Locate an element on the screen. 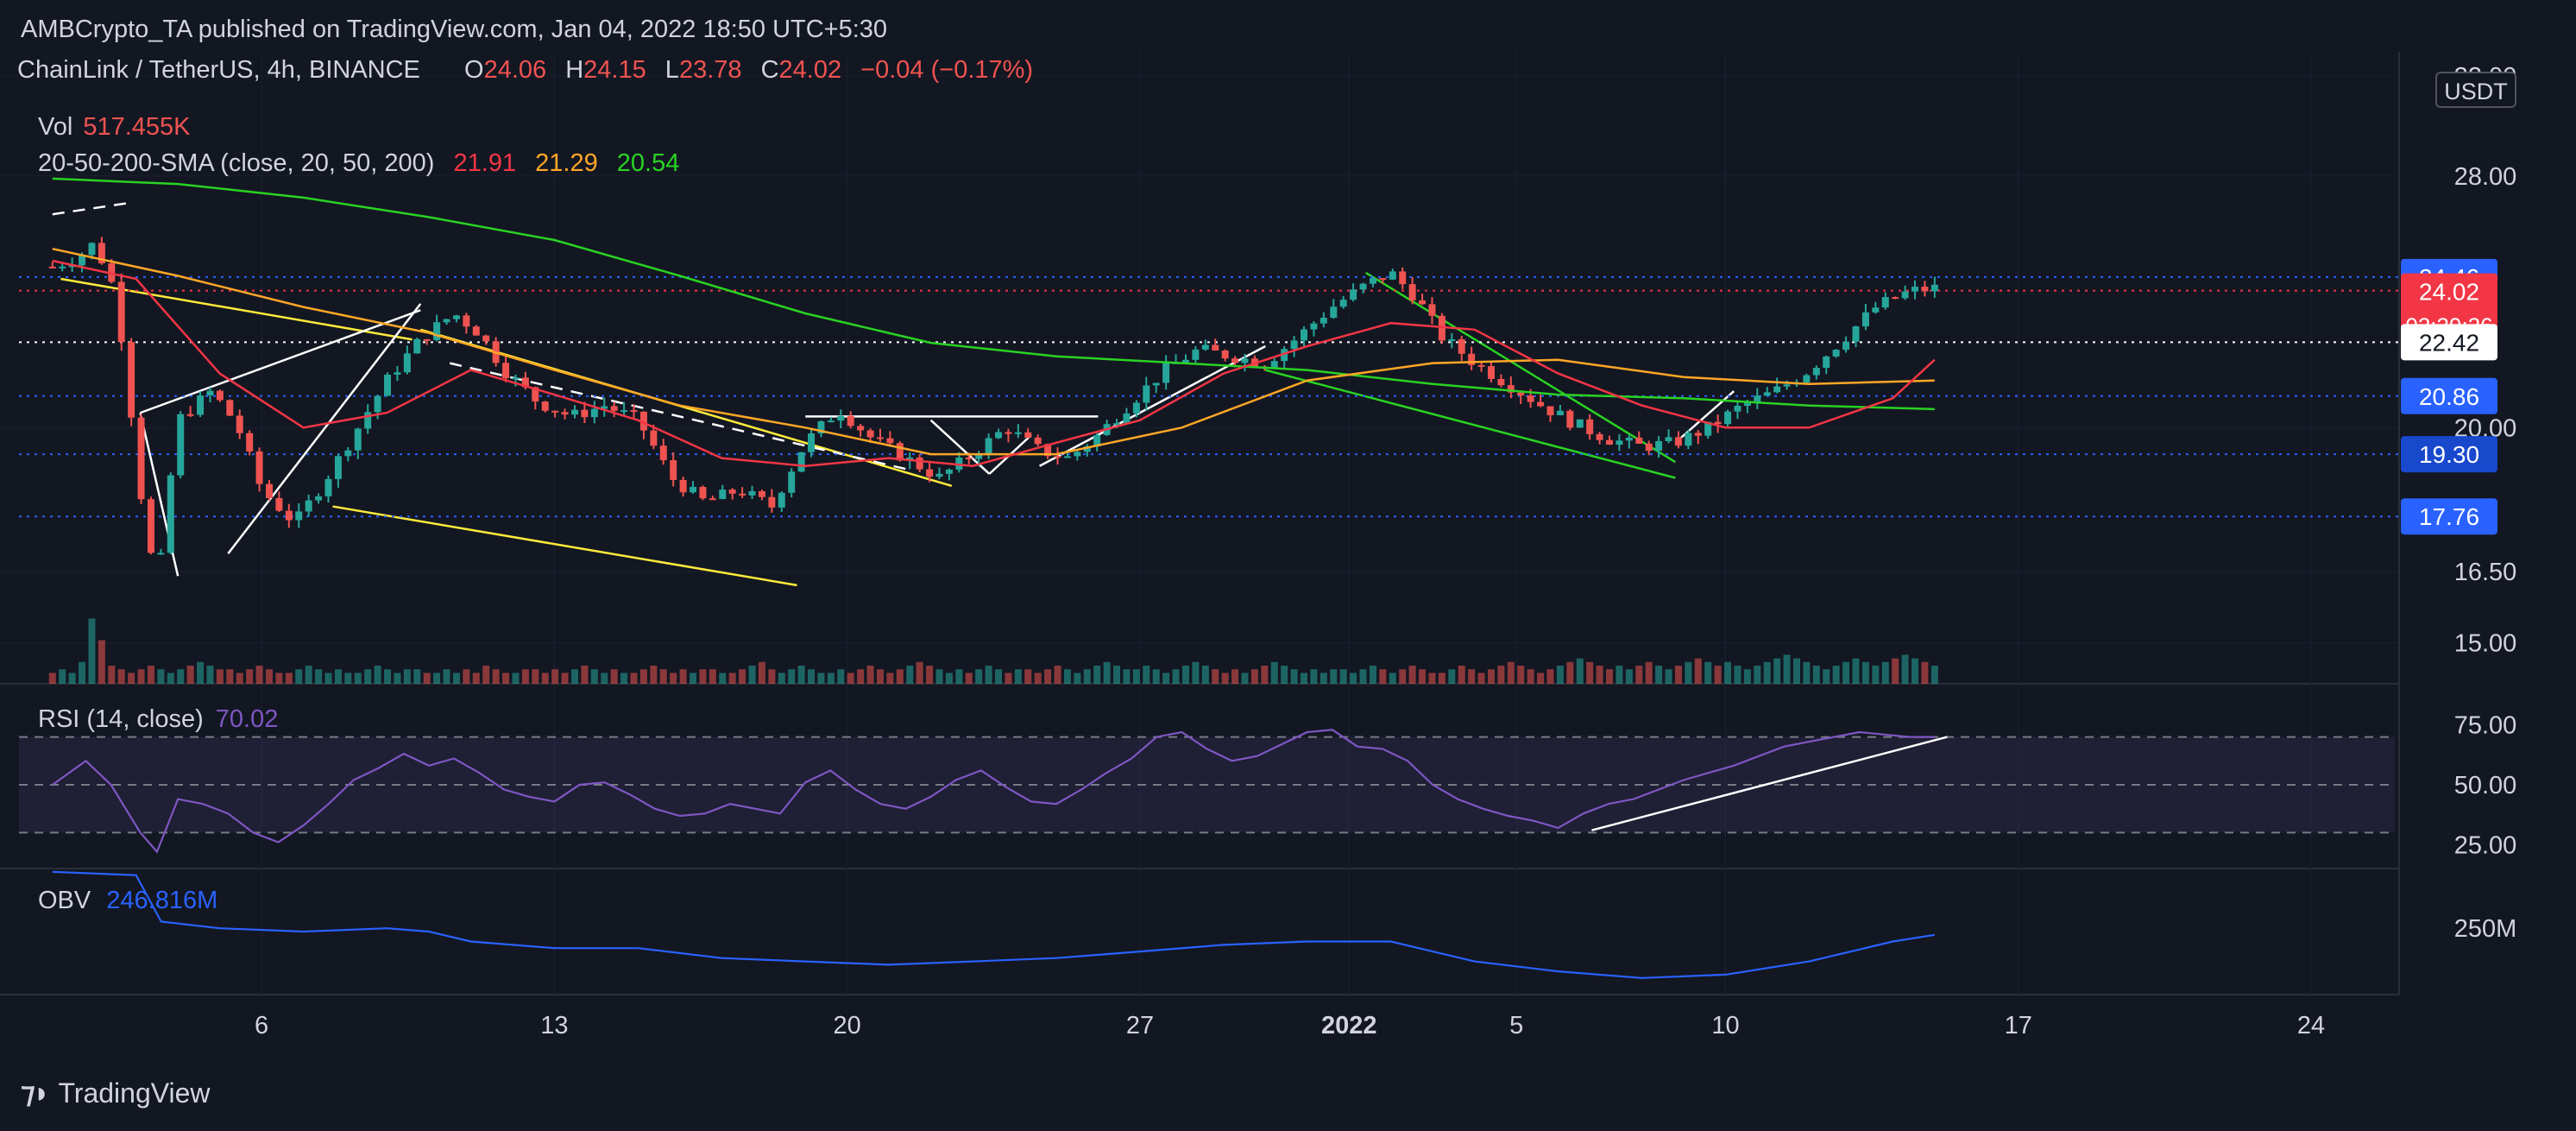  footer-branding: ⁊◗ TradingView is located at coordinates (116, 1093).